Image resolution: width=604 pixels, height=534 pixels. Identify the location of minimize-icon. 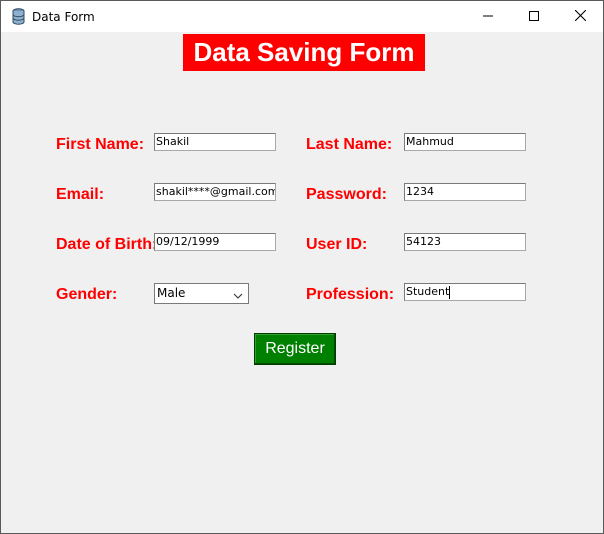
(488, 17).